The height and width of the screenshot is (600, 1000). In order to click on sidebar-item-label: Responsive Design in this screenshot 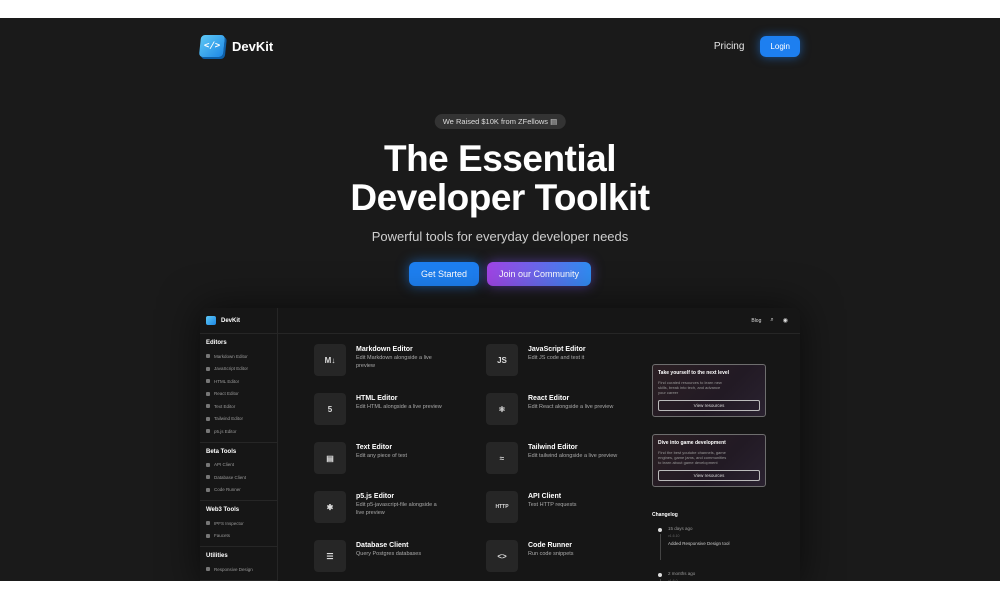, I will do `click(233, 569)`.